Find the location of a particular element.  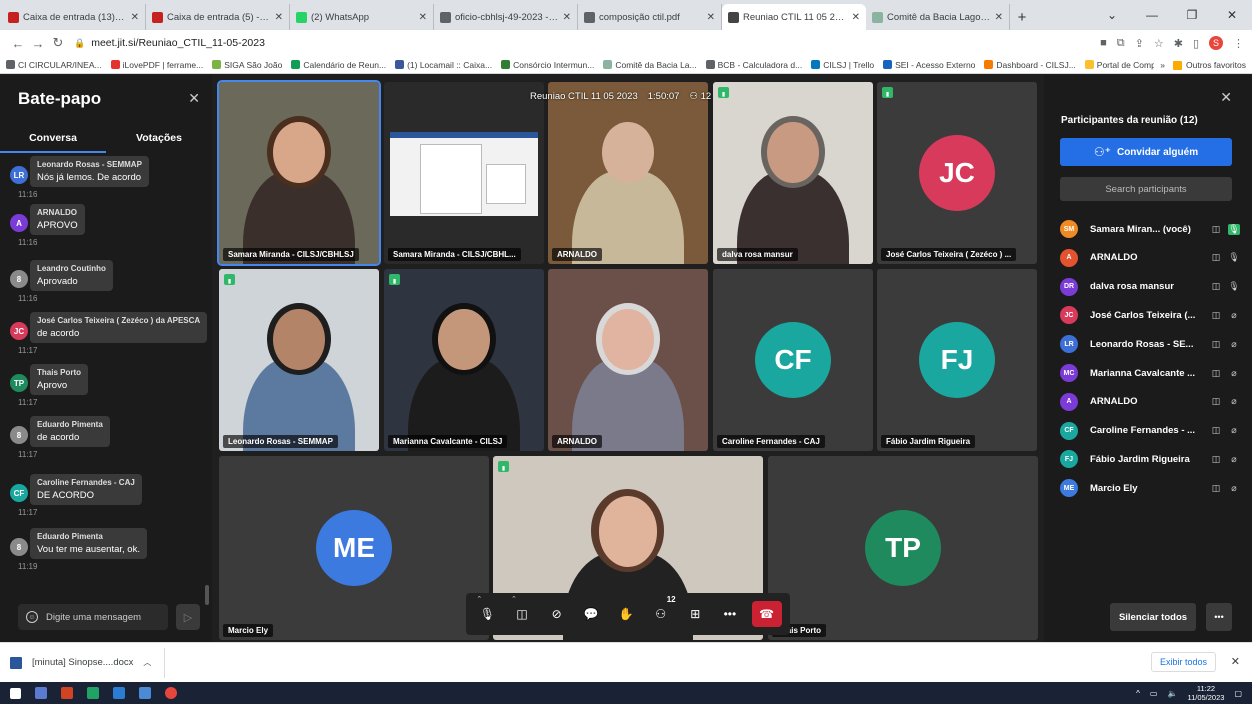

mute-all-button: Silenciar todos is located at coordinates (1153, 617).